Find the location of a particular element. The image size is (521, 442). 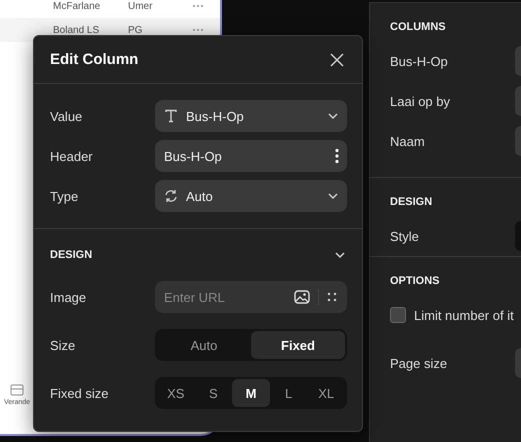

field-label: Fixed size is located at coordinates (80, 393).